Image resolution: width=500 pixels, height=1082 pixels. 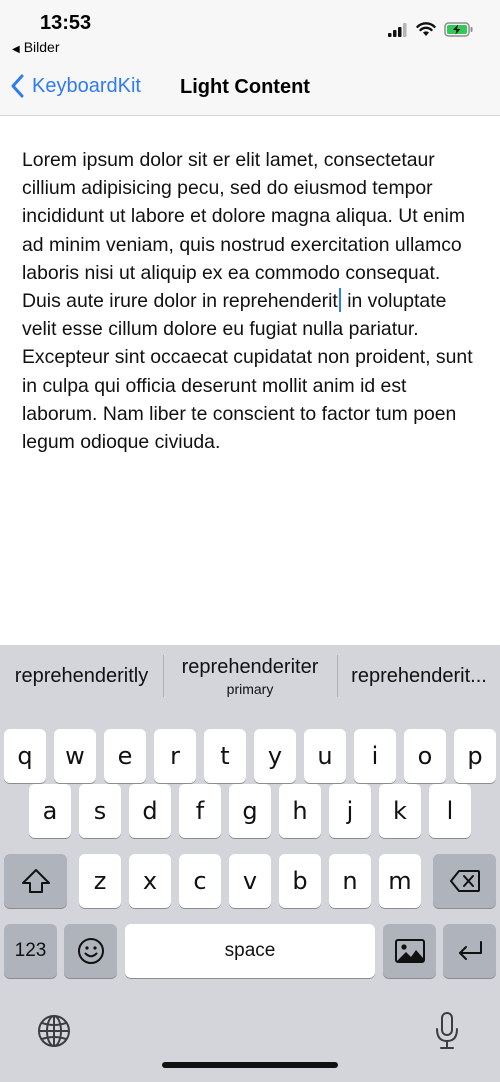 I want to click on key-o: o, so click(x=425, y=756).